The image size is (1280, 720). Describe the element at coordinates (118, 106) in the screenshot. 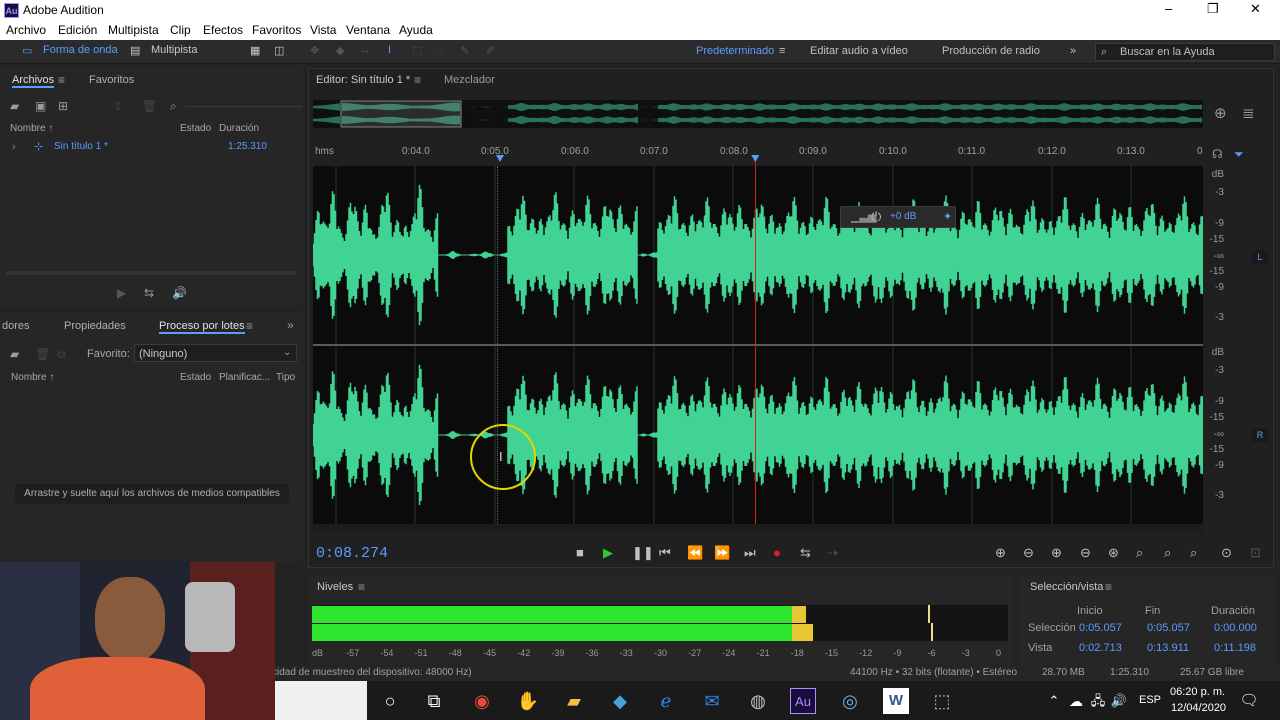

I see `insert-icon: ⇪` at that location.